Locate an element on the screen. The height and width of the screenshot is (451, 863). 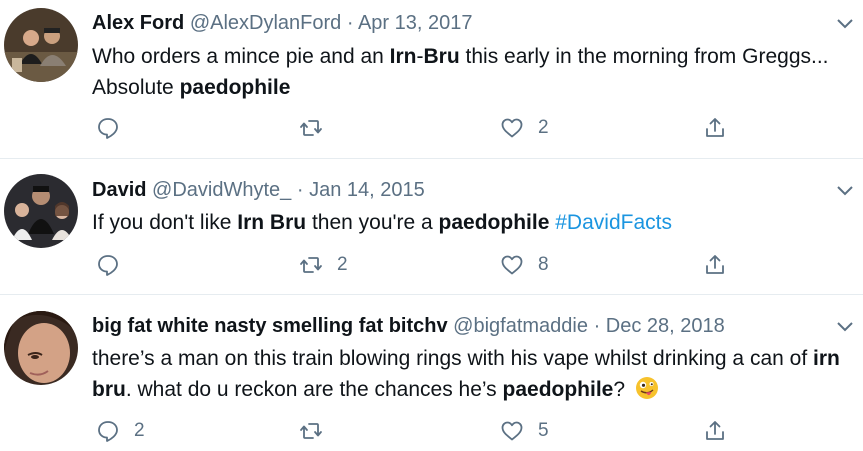
text-segment: - is located at coordinates (420, 56).